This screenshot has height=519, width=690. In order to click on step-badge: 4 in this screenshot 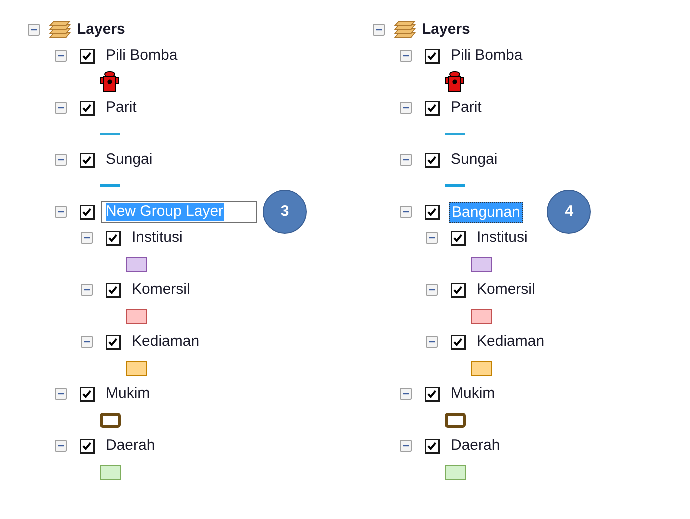, I will do `click(569, 212)`.